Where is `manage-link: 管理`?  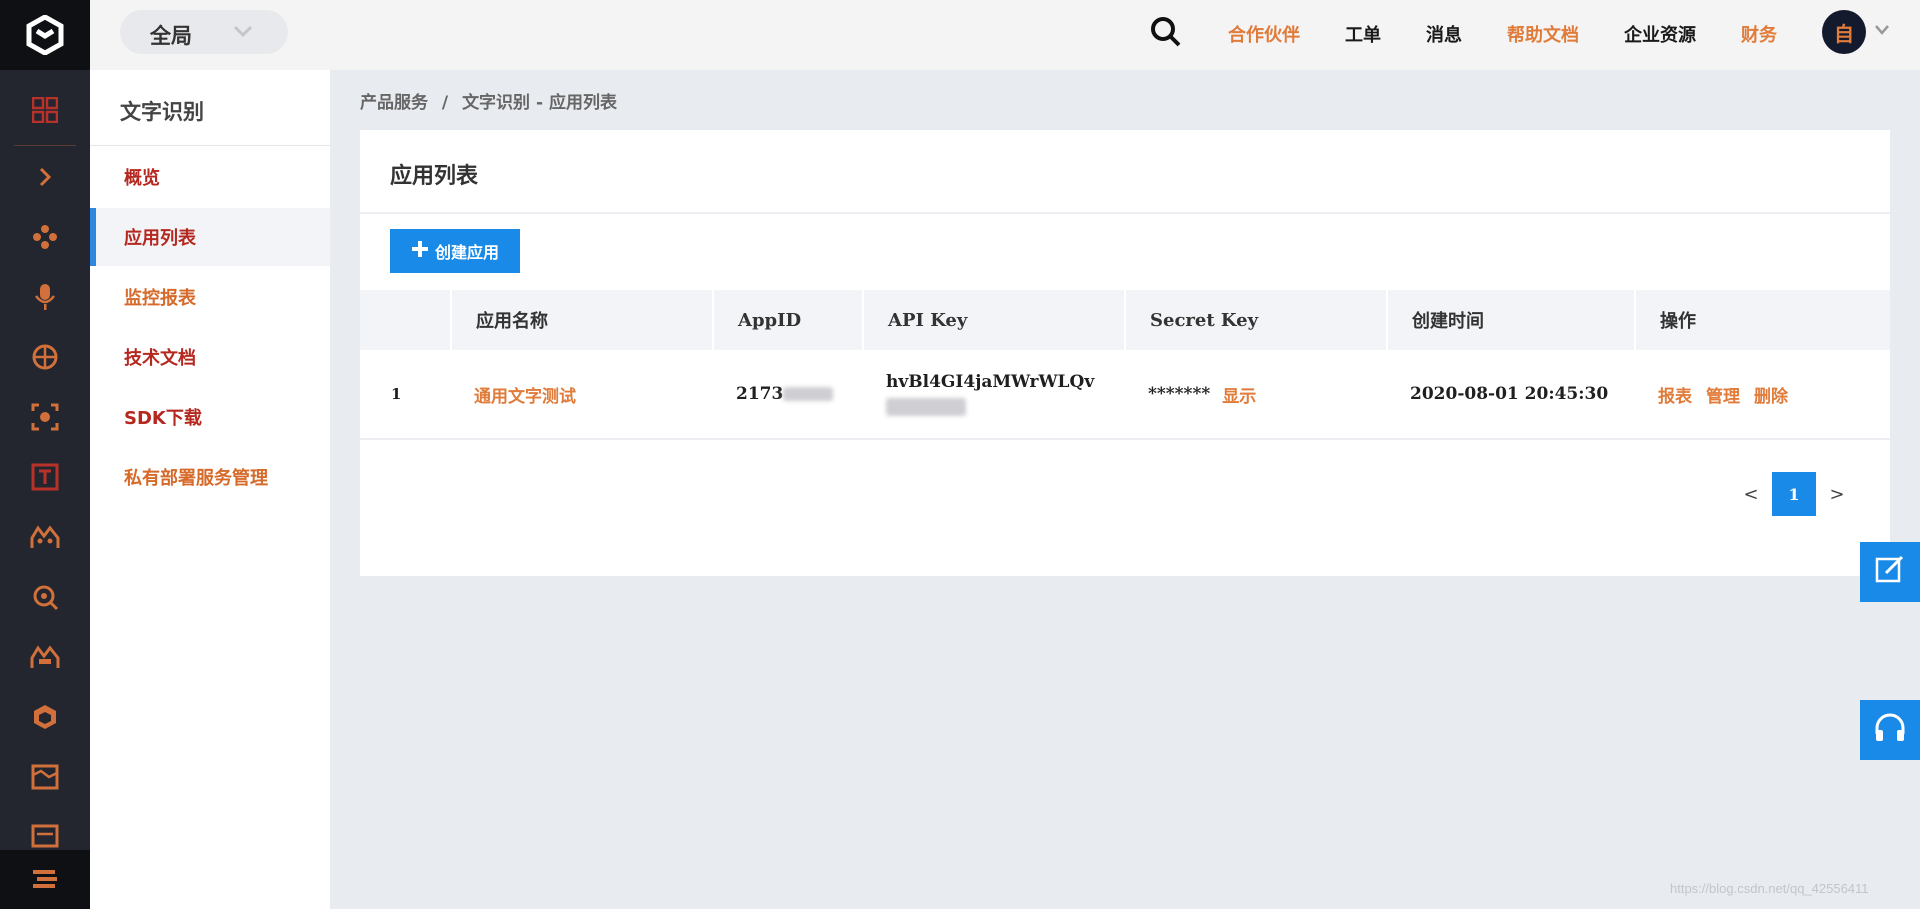
manage-link: 管理 is located at coordinates (1723, 394).